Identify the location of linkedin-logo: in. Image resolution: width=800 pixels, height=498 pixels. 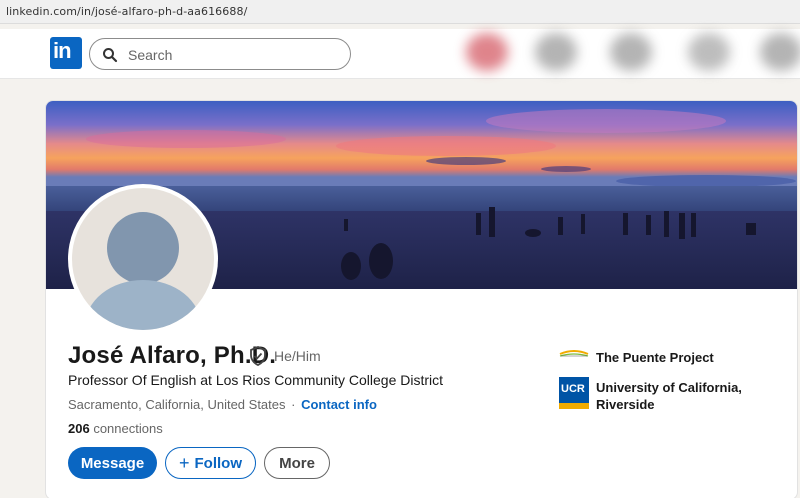
(66, 53).